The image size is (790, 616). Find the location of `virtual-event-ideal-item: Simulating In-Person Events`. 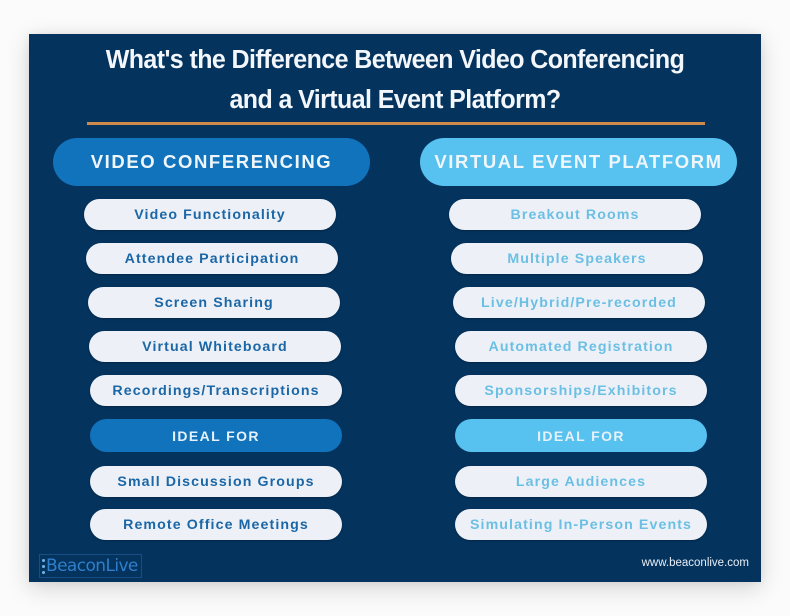

virtual-event-ideal-item: Simulating In-Person Events is located at coordinates (581, 524).